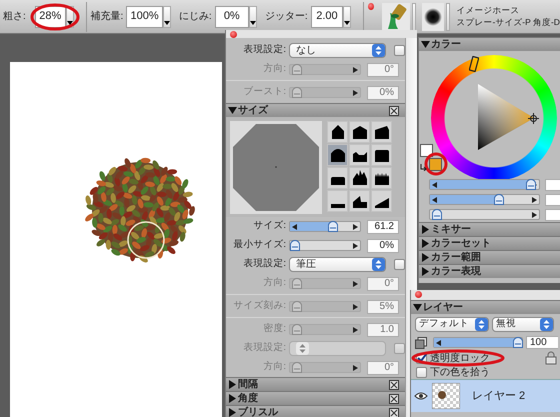 This screenshot has height=417, width=560. I want to click on swap-arrows-icon, so click(424, 167).